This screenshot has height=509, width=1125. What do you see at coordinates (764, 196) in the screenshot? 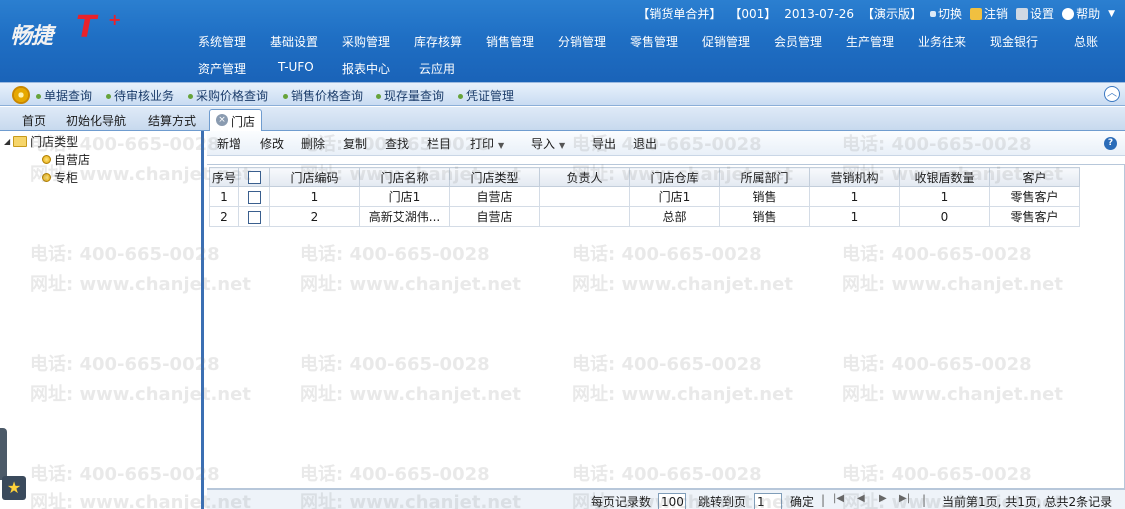
I see `cell-department: 销售` at bounding box center [764, 196].